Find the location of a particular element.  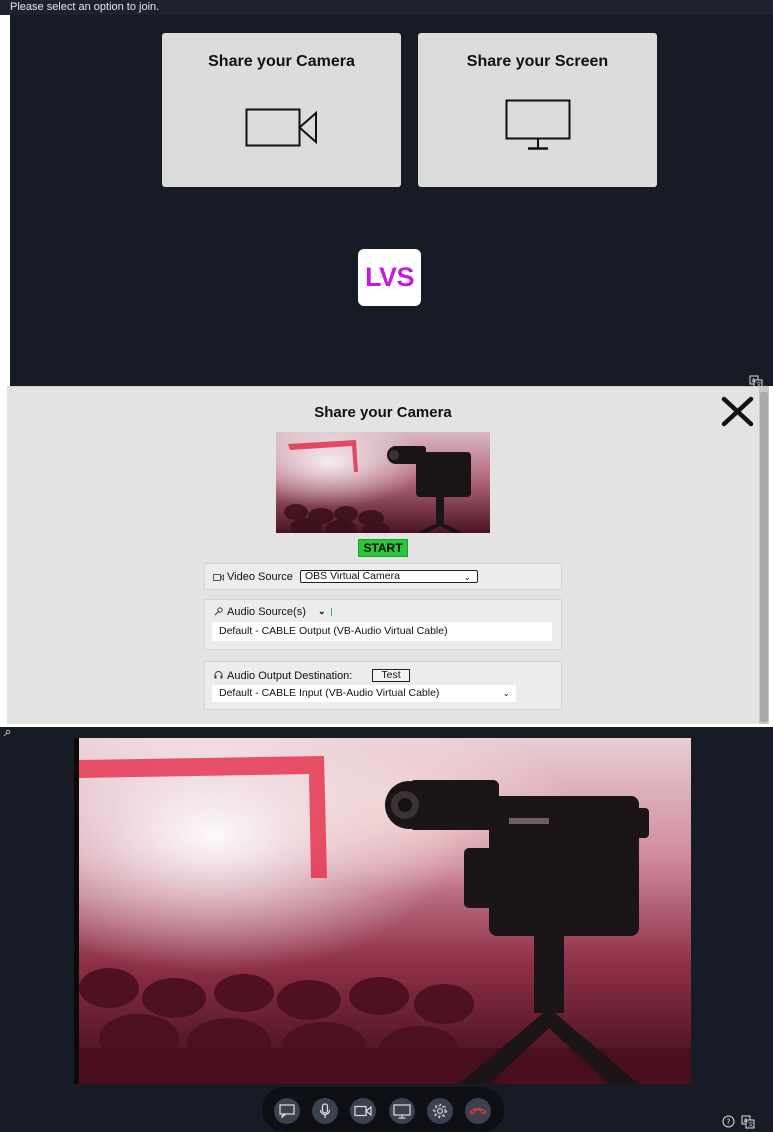

settings-button is located at coordinates (440, 1111).